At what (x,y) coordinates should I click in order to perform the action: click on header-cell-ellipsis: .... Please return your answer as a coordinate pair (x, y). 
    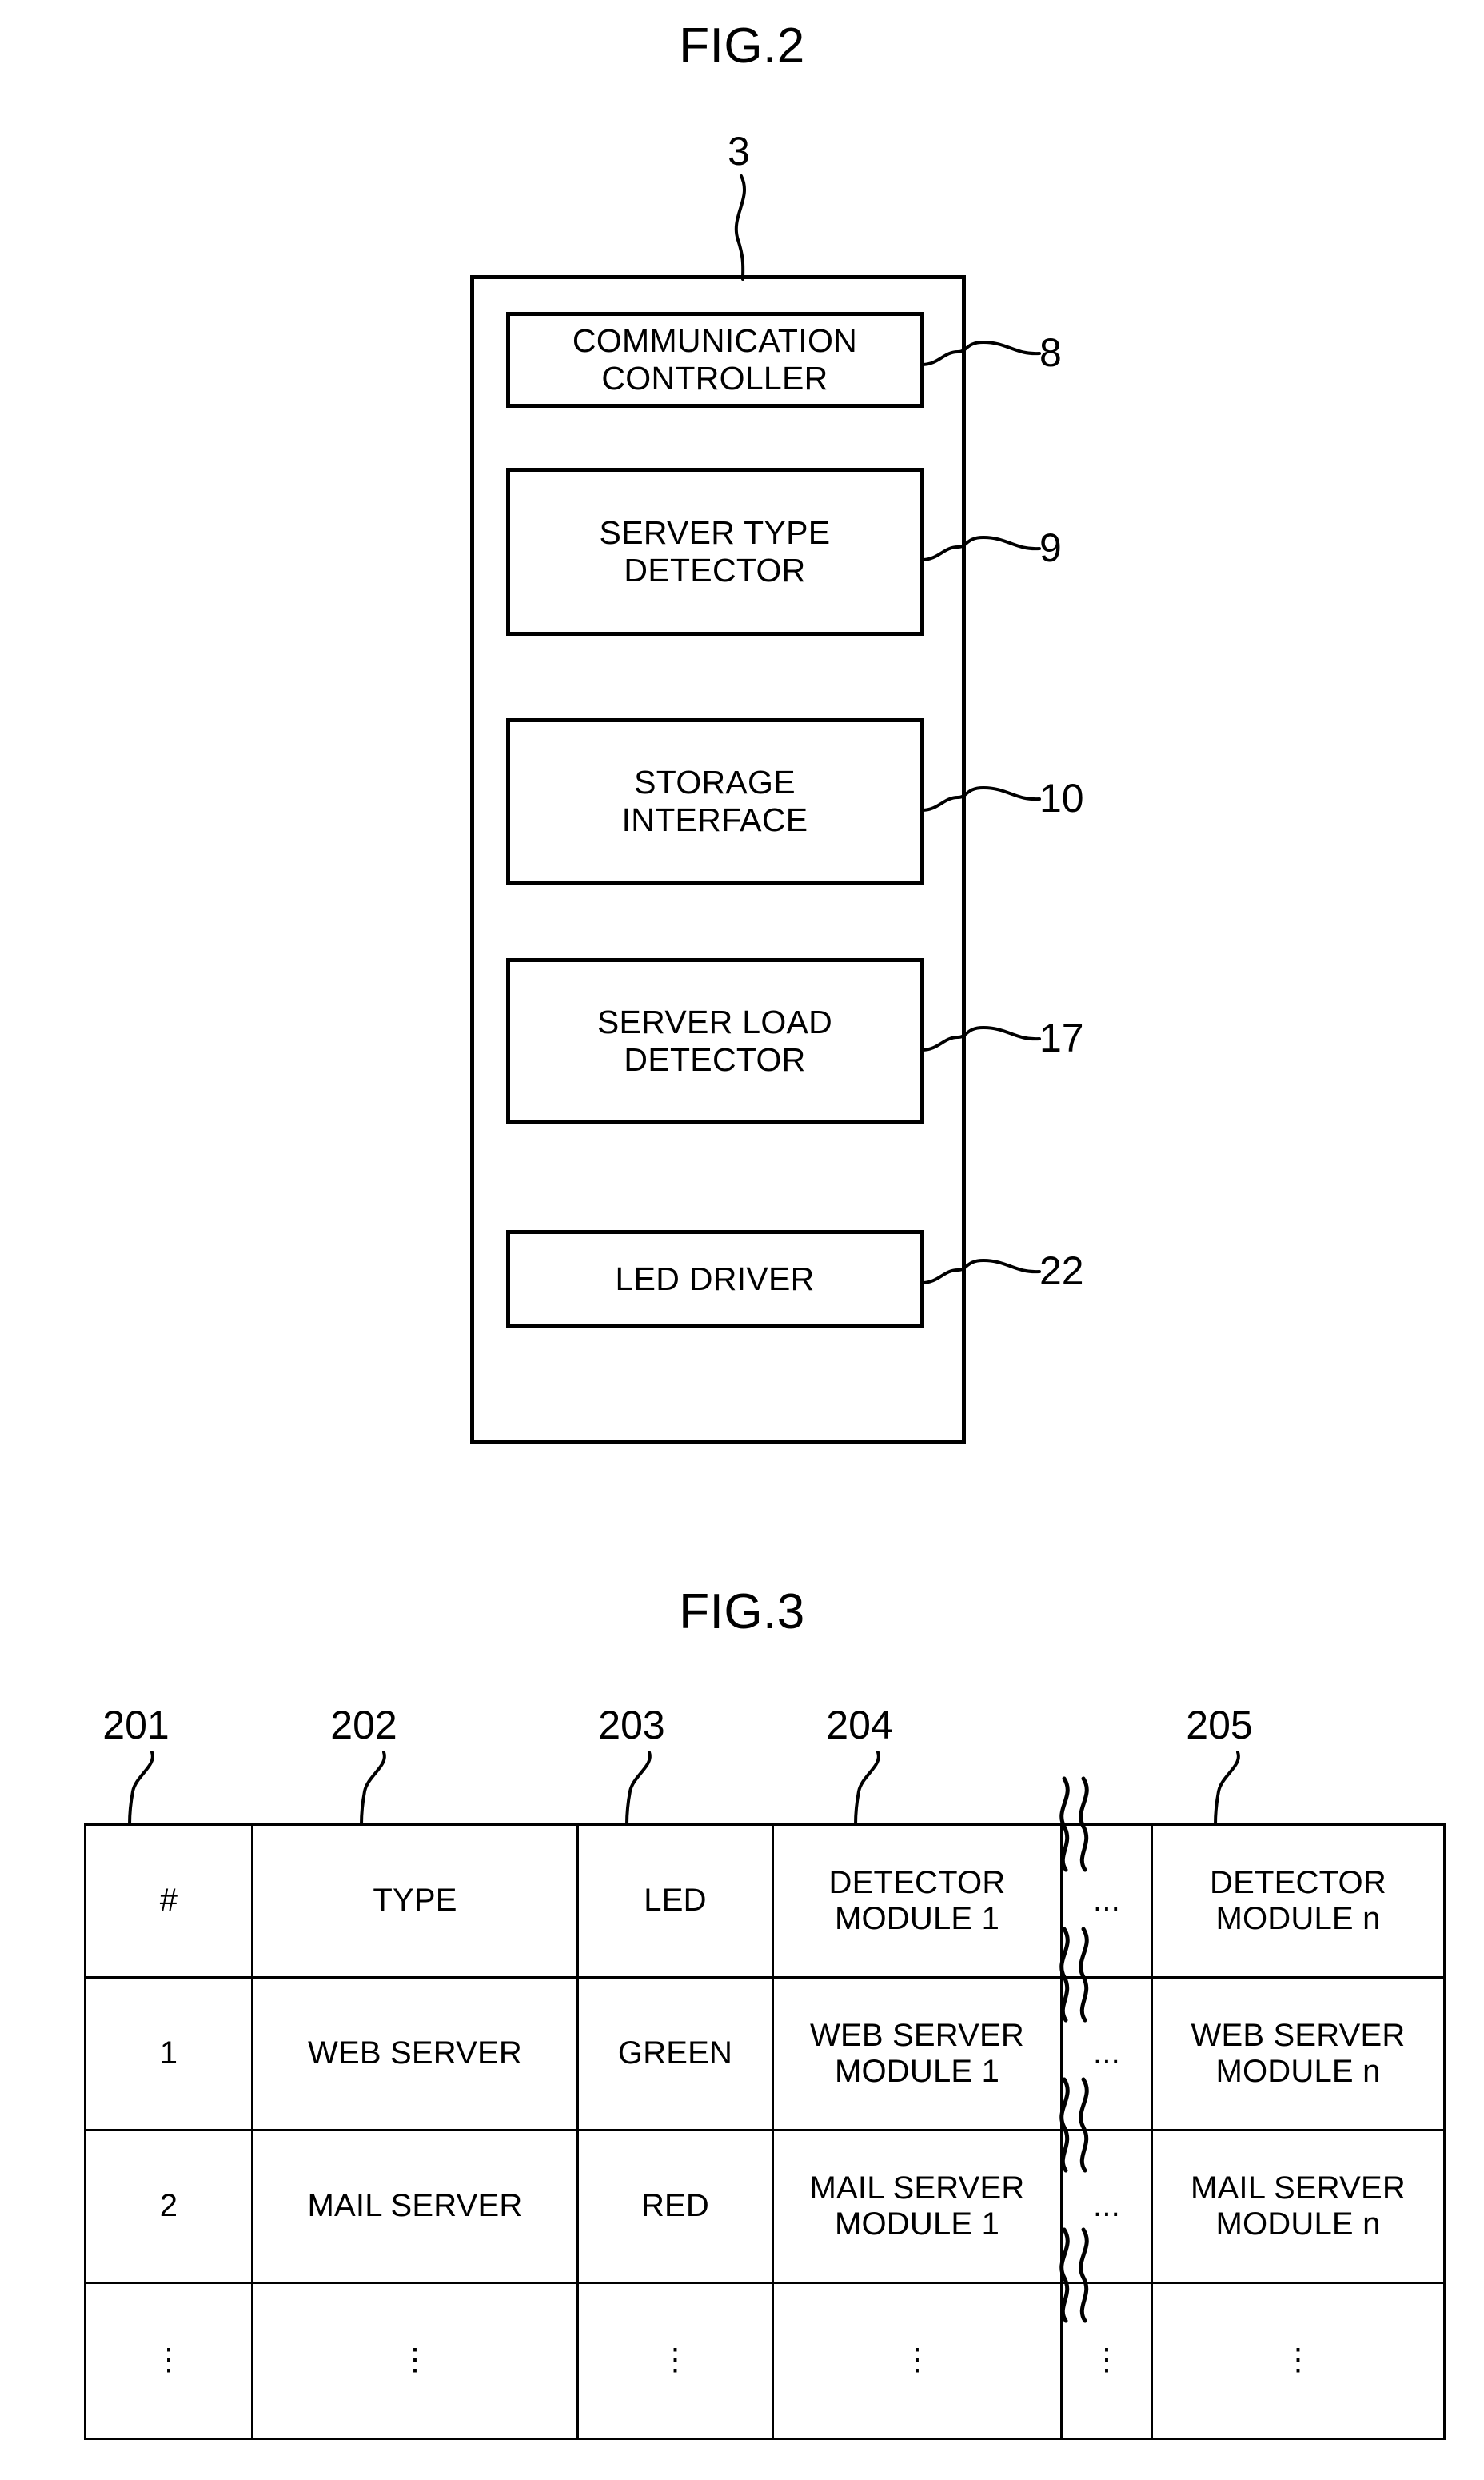
    Looking at the image, I should click on (1106, 1901).